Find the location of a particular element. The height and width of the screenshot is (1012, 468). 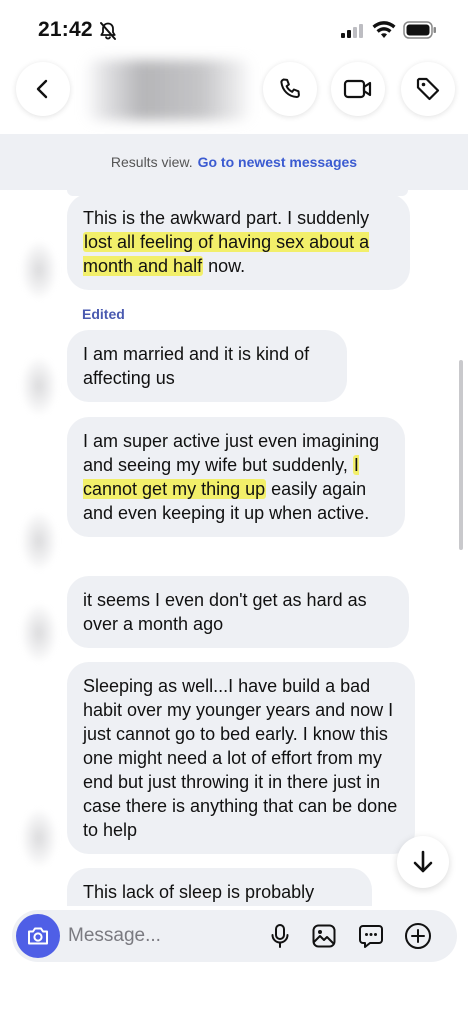

chat-header is located at coordinates (234, 97).